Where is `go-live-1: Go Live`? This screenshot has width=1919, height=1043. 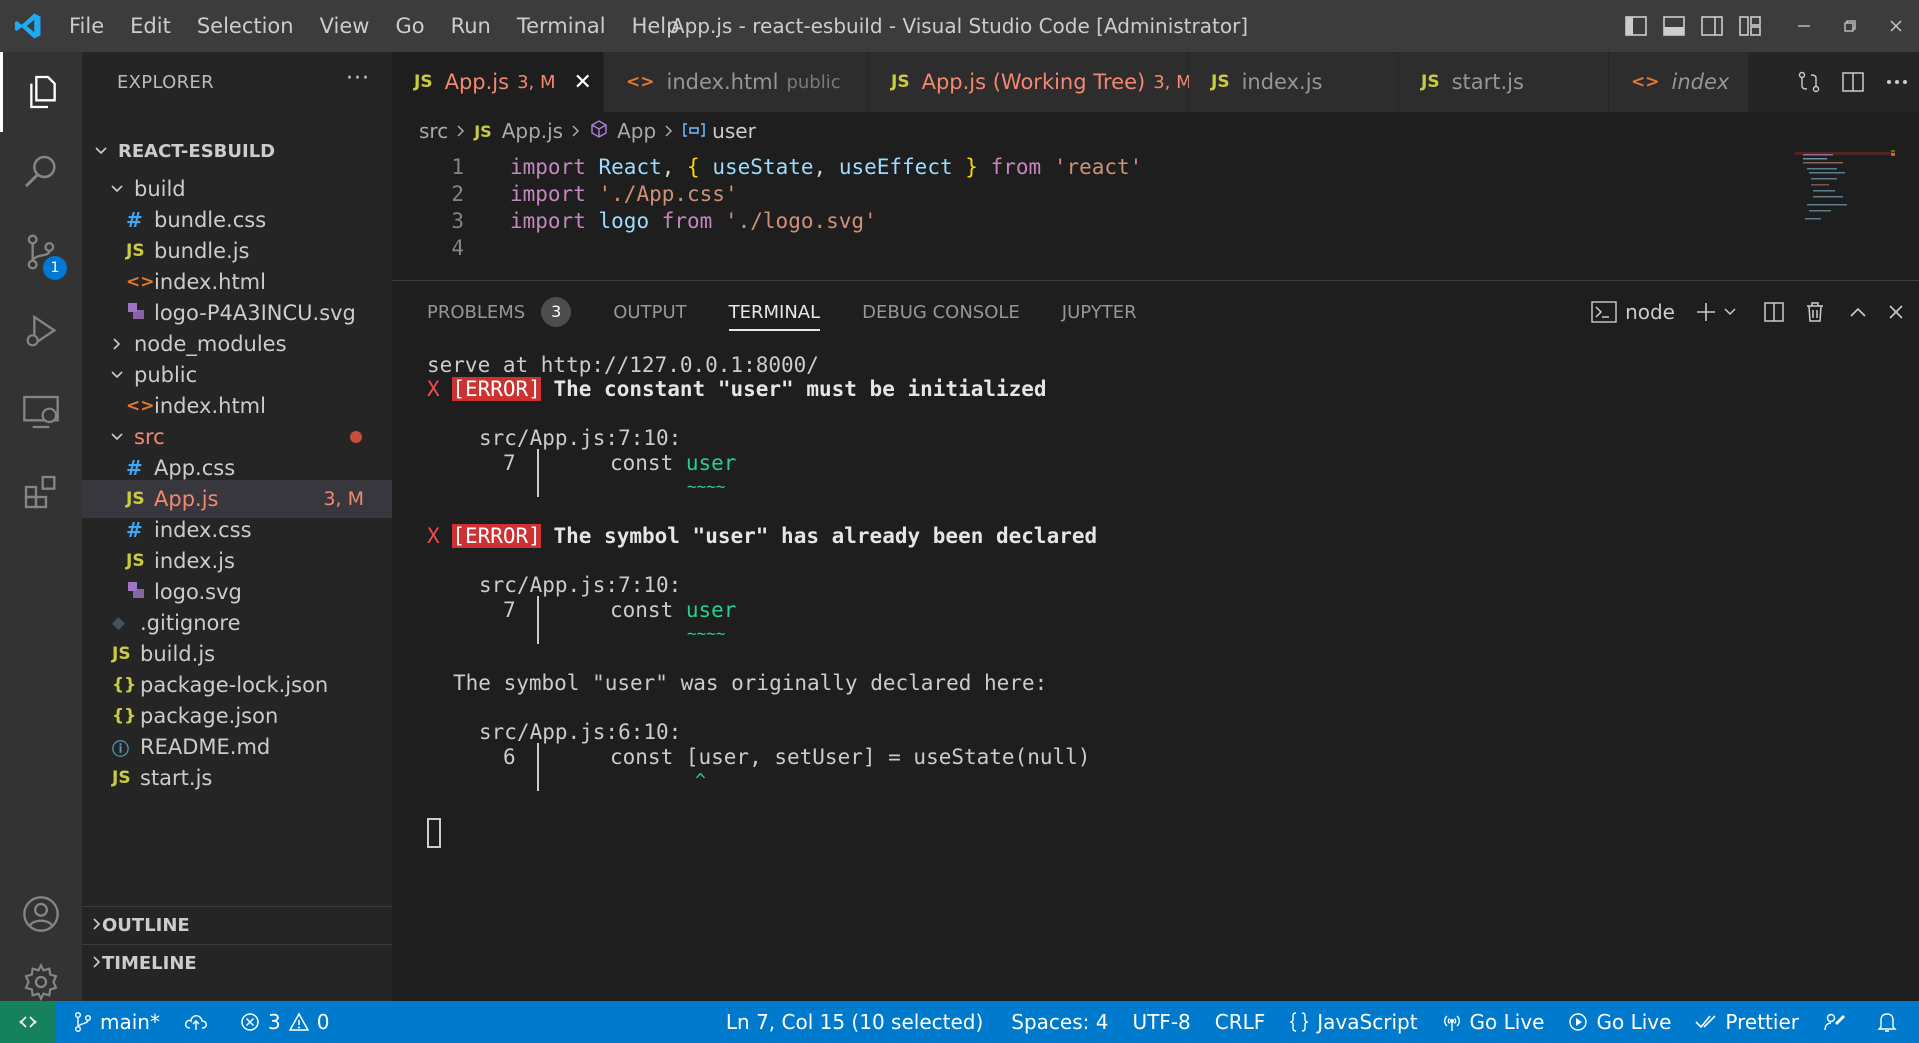
go-live-1: Go Live is located at coordinates (1493, 1022).